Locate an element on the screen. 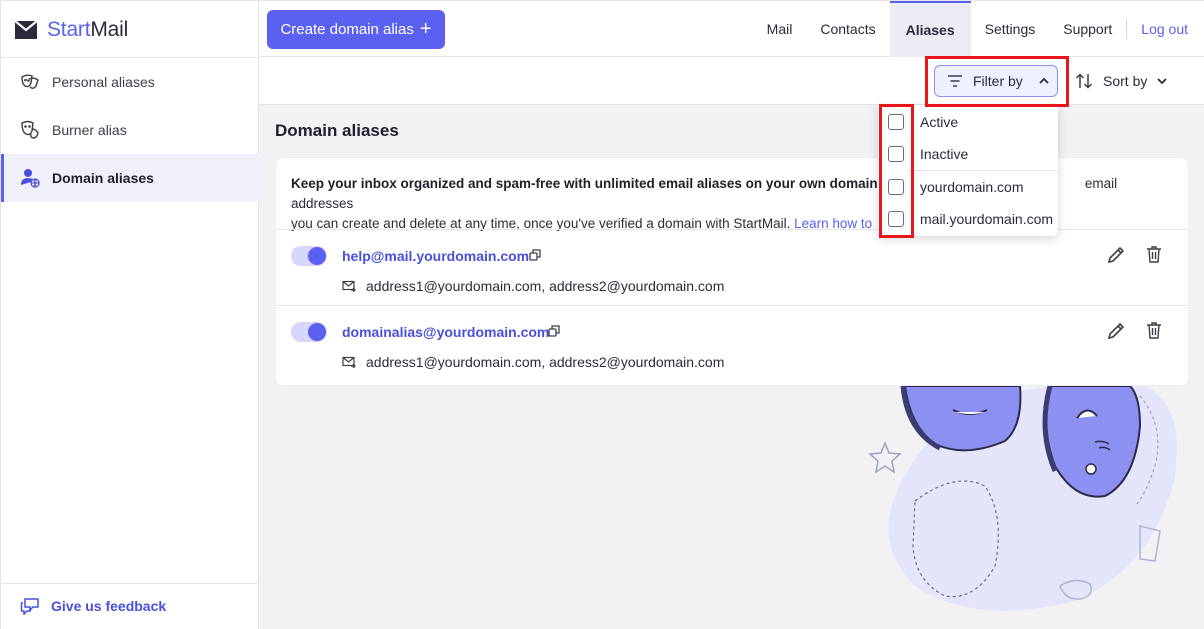  feedback-label: Give us feedback is located at coordinates (109, 606).